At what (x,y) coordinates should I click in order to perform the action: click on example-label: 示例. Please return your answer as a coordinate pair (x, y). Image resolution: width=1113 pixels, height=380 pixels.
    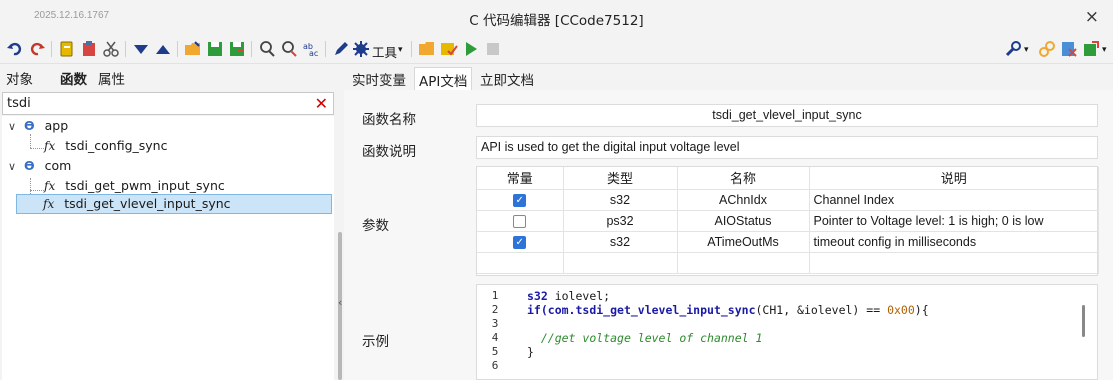
    Looking at the image, I should click on (375, 342).